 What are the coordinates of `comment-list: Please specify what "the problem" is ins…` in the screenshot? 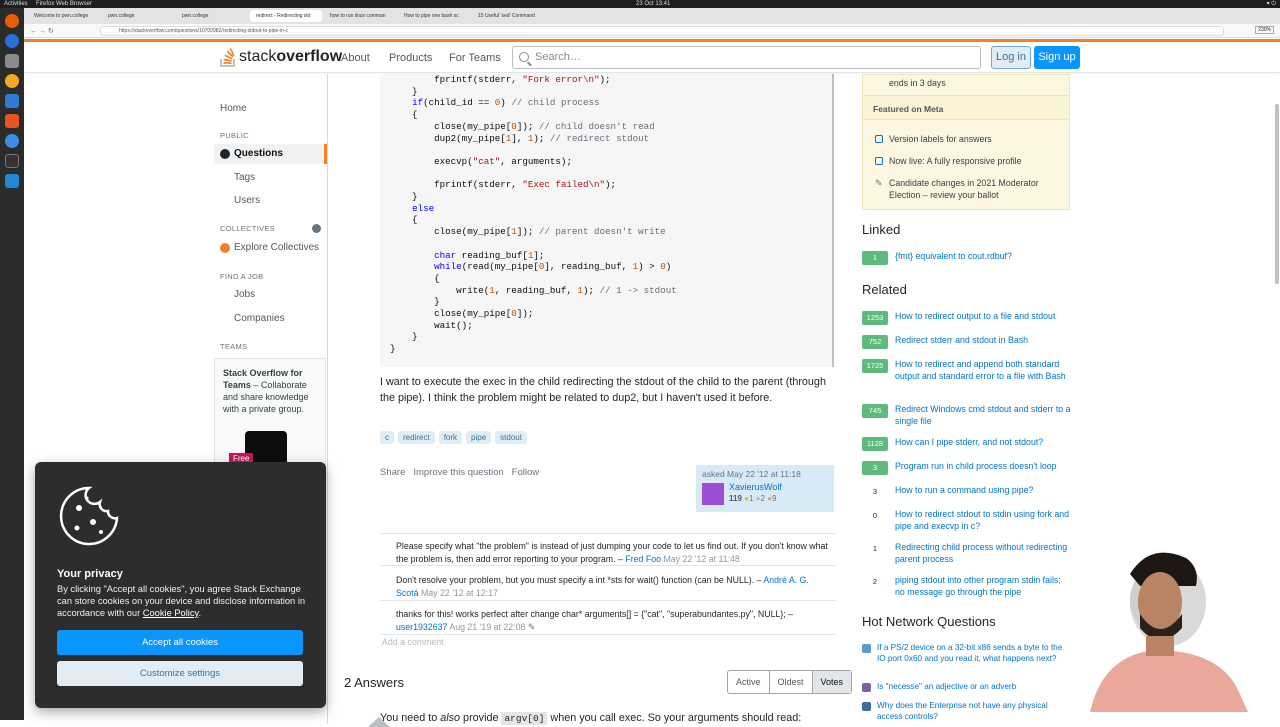 It's located at (608, 584).